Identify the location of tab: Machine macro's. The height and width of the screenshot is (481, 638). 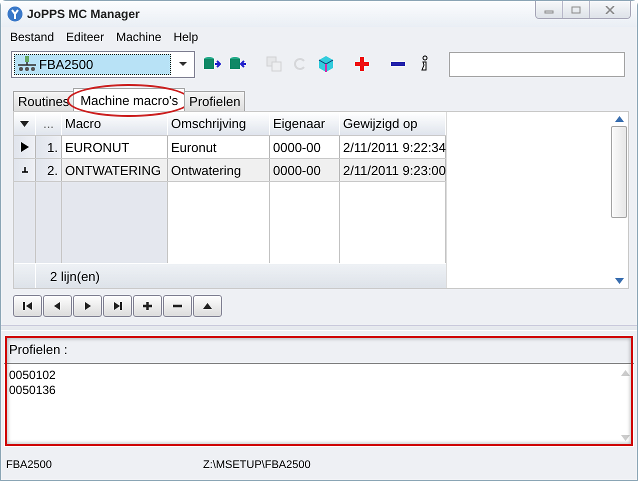
(129, 99).